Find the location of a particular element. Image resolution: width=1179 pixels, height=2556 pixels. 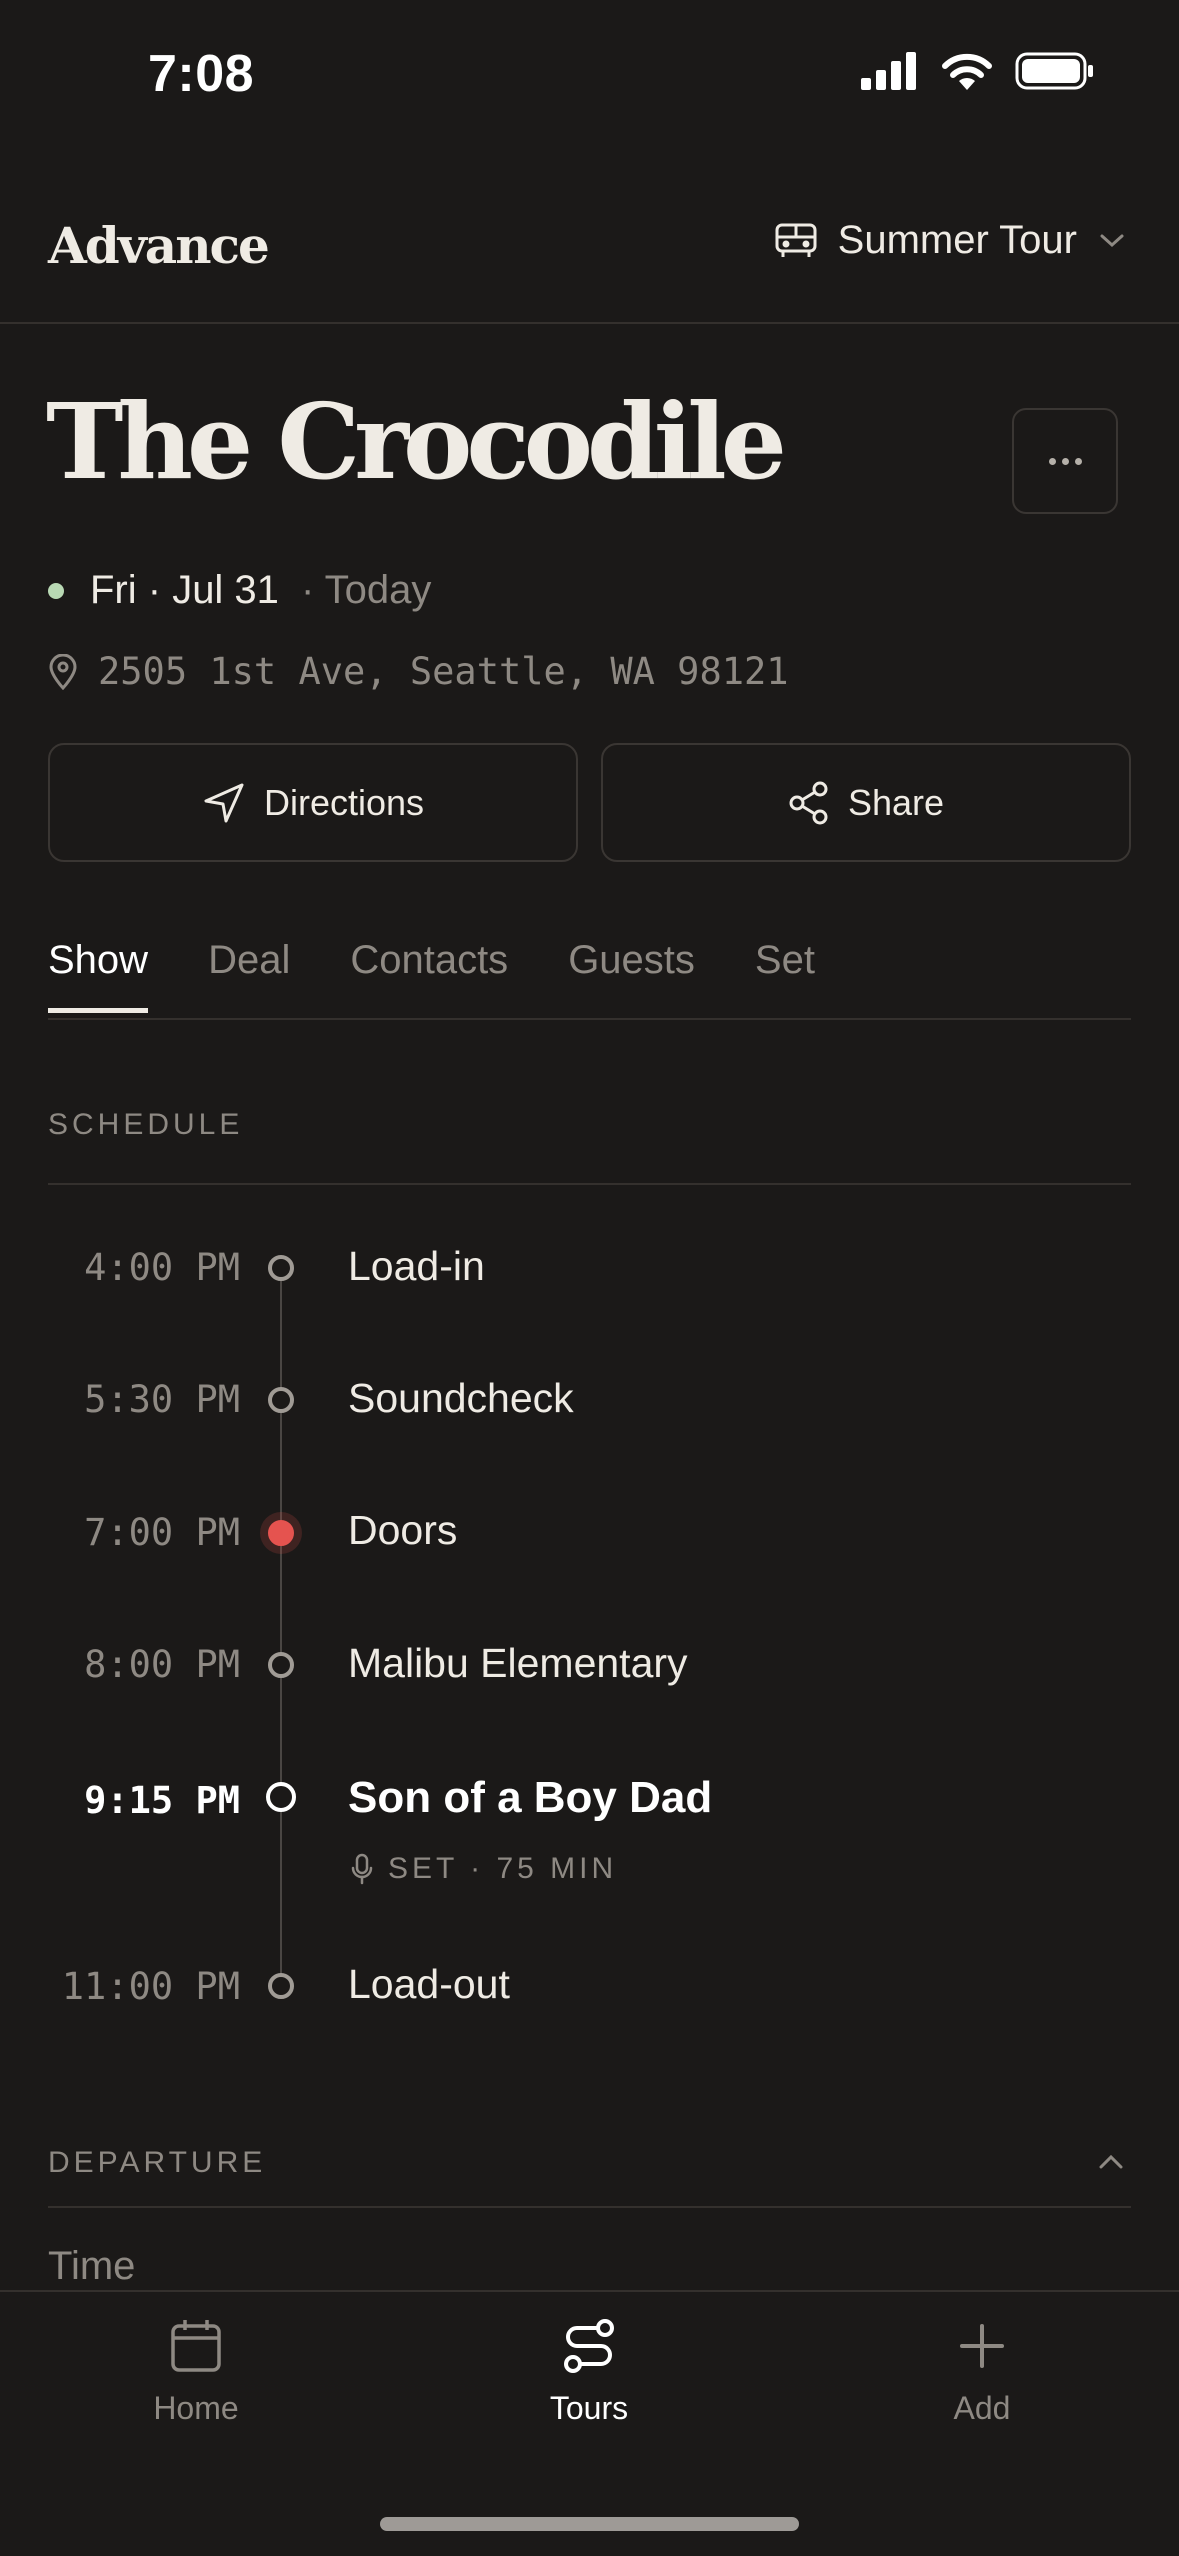

wifi-icon is located at coordinates (967, 71).